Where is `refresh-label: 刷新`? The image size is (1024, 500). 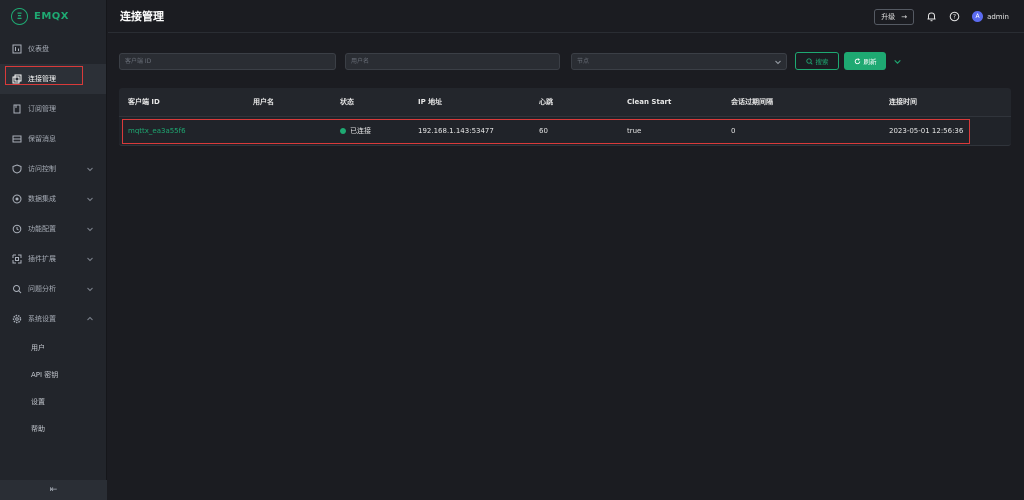 refresh-label: 刷新 is located at coordinates (870, 62).